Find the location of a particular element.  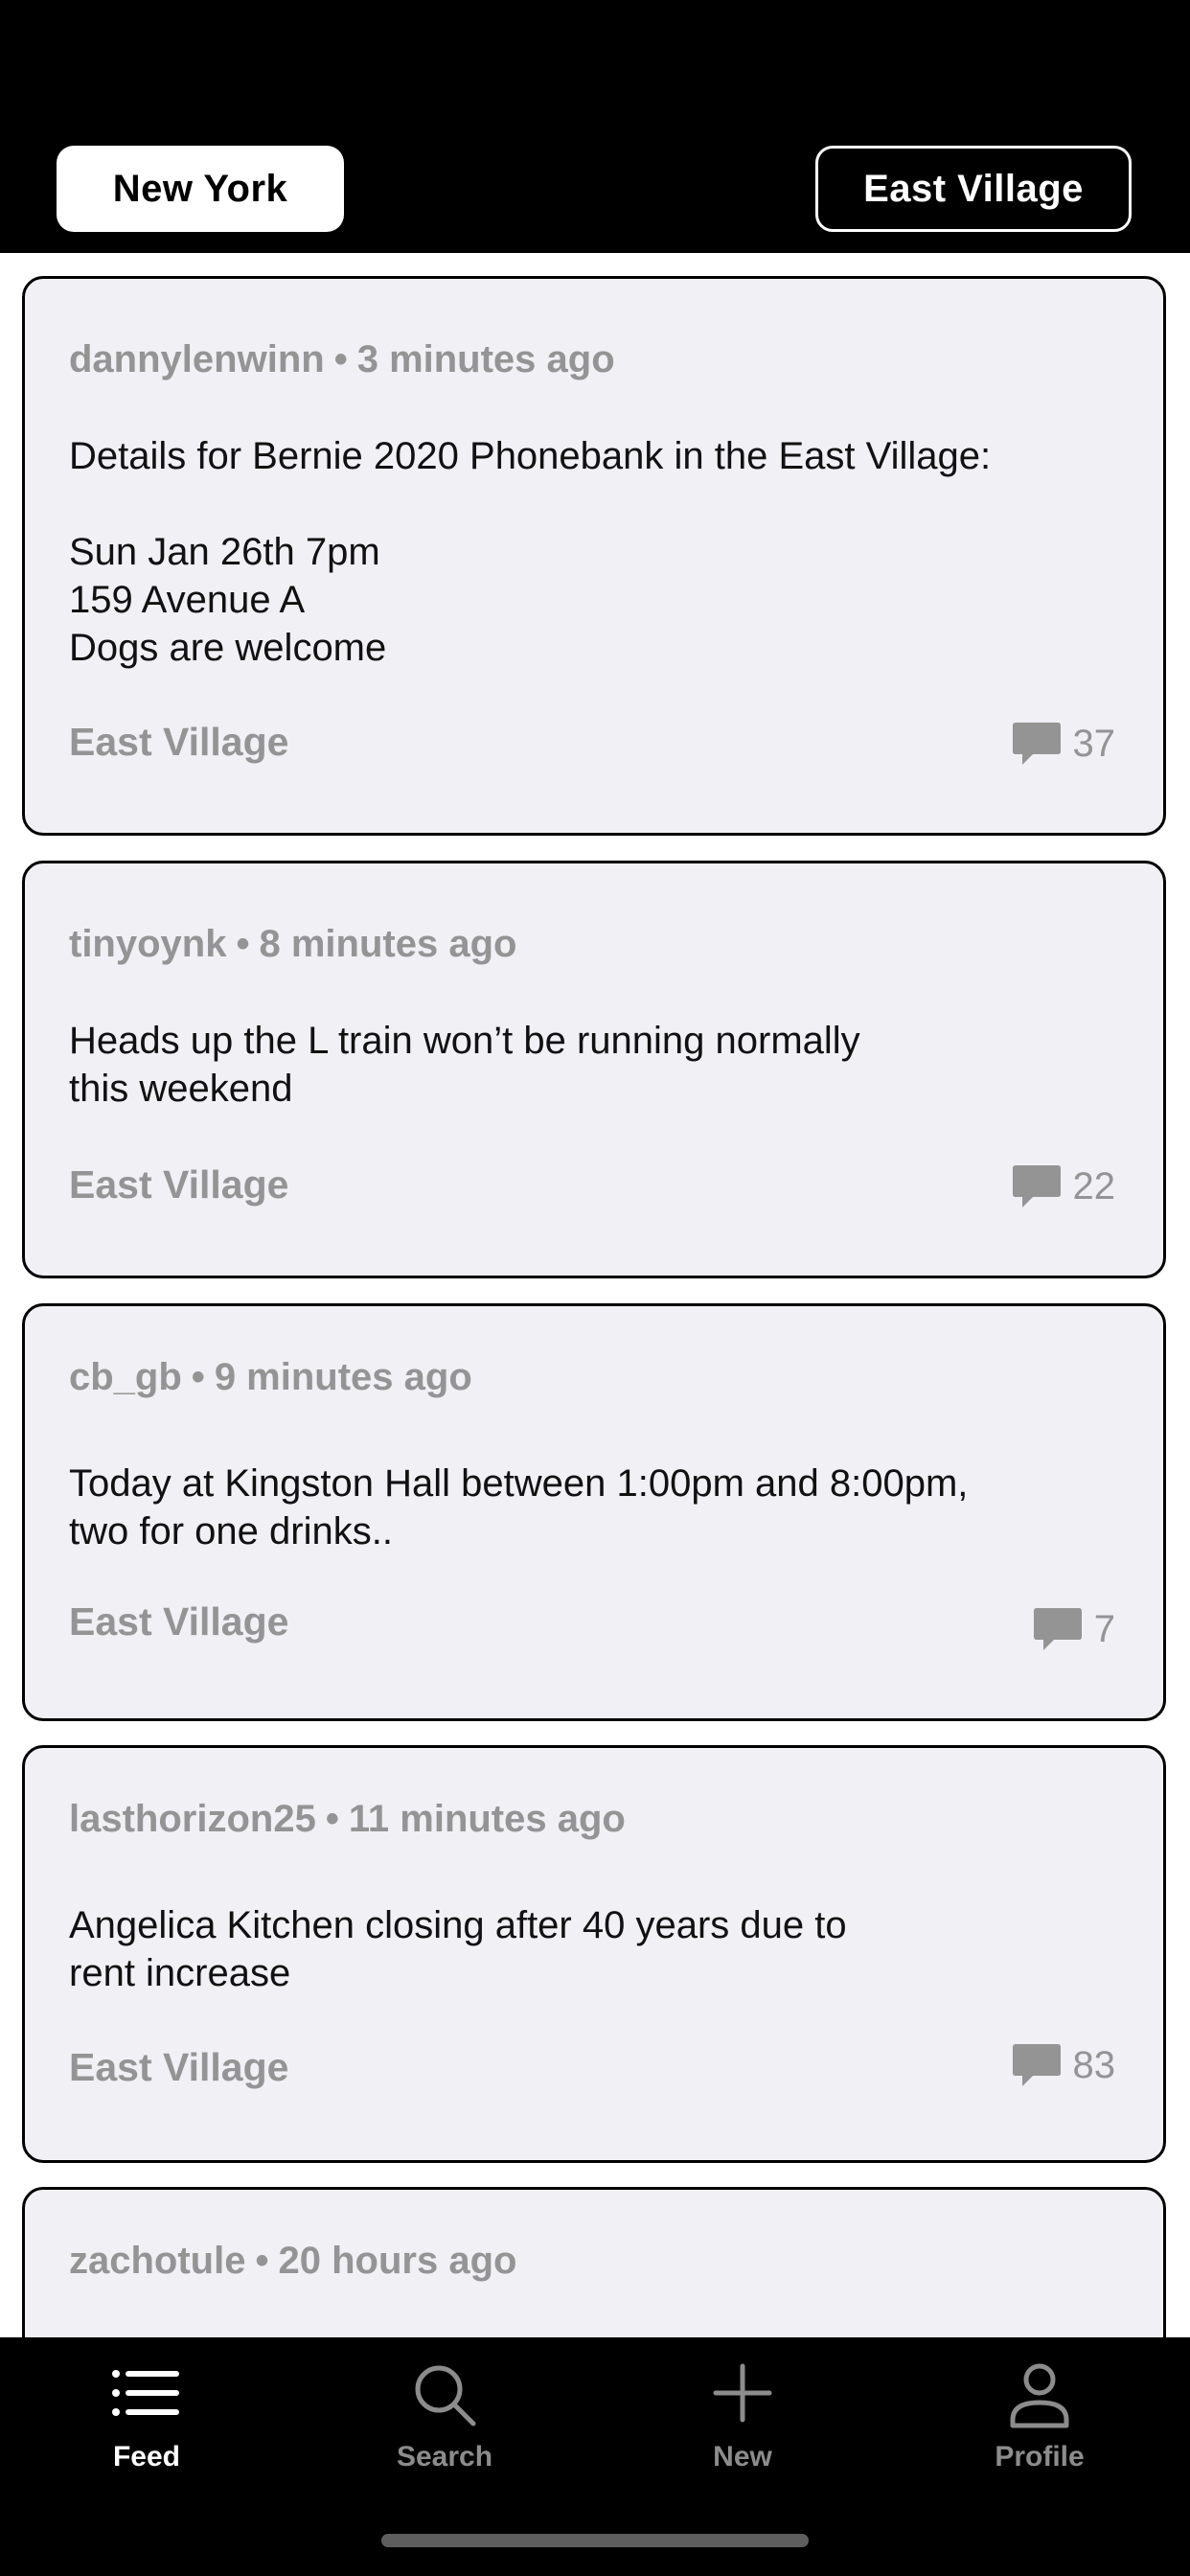

post-author: lasthorizon25 is located at coordinates (193, 1819).